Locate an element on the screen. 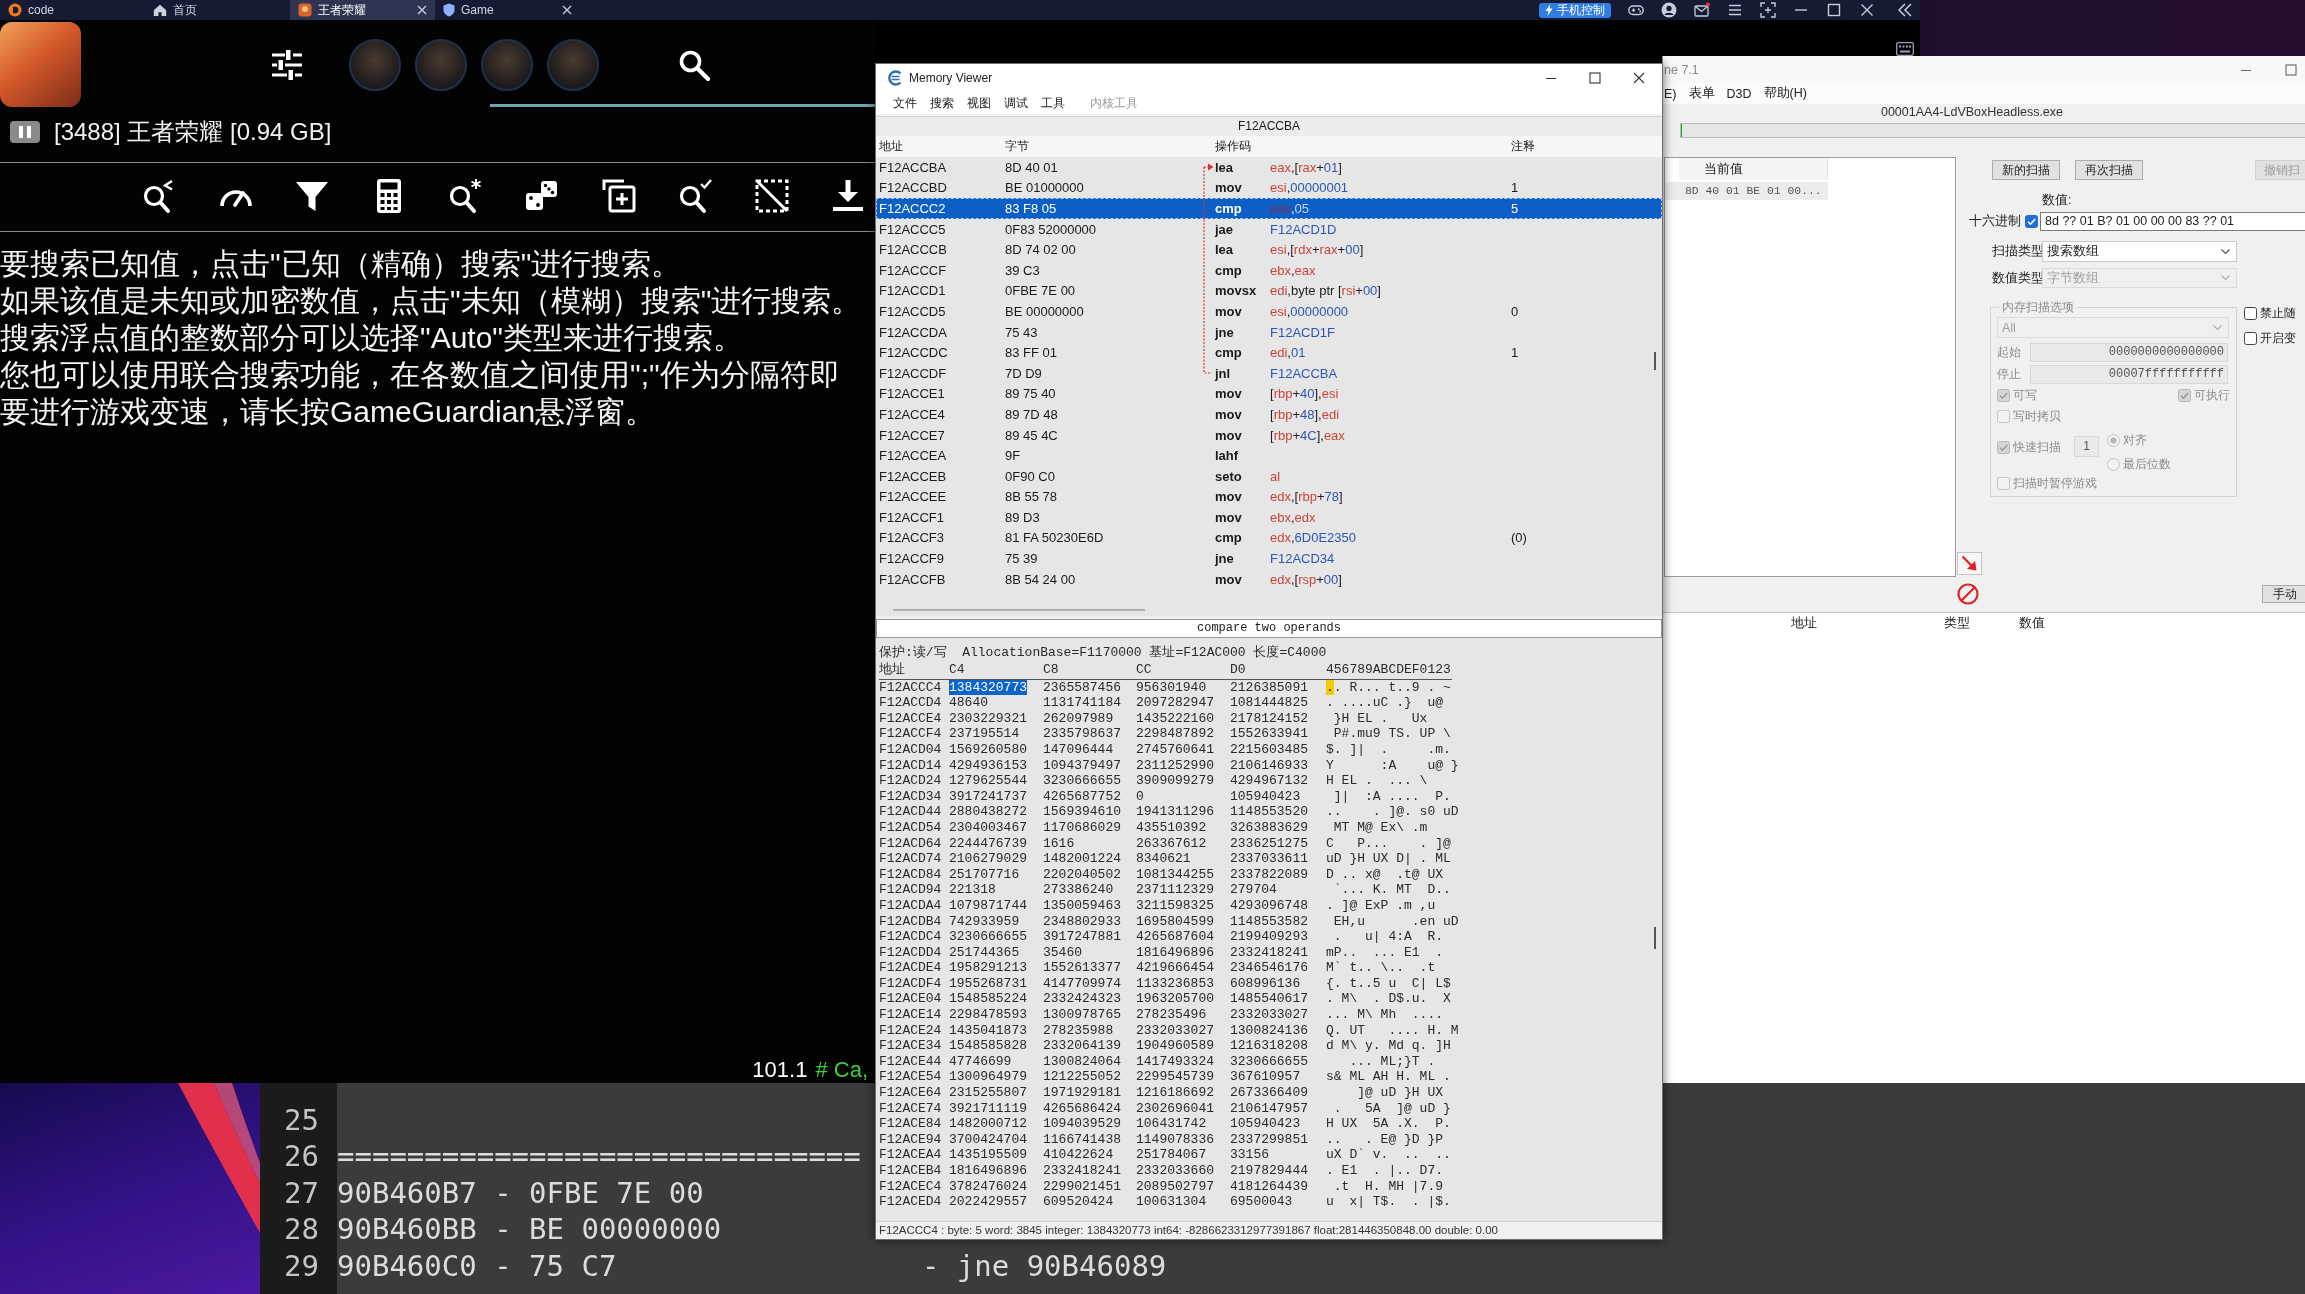 The height and width of the screenshot is (1294, 2305). region-info: 保护:读/写 AllocationBase=F1170000 基址=F12AC000 长度=C4000 is located at coordinates (1103, 652).